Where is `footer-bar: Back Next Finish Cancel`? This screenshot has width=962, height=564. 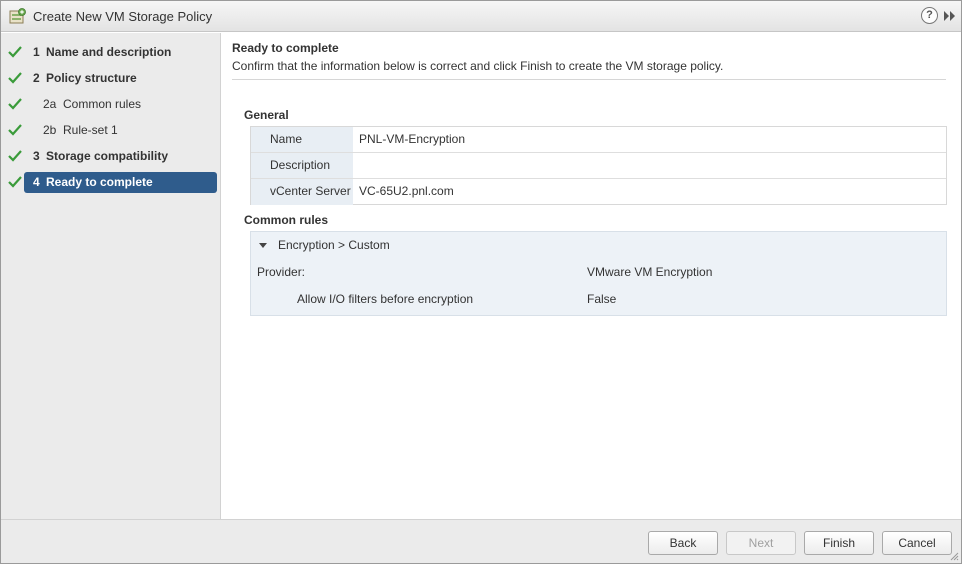 footer-bar: Back Next Finish Cancel is located at coordinates (481, 541).